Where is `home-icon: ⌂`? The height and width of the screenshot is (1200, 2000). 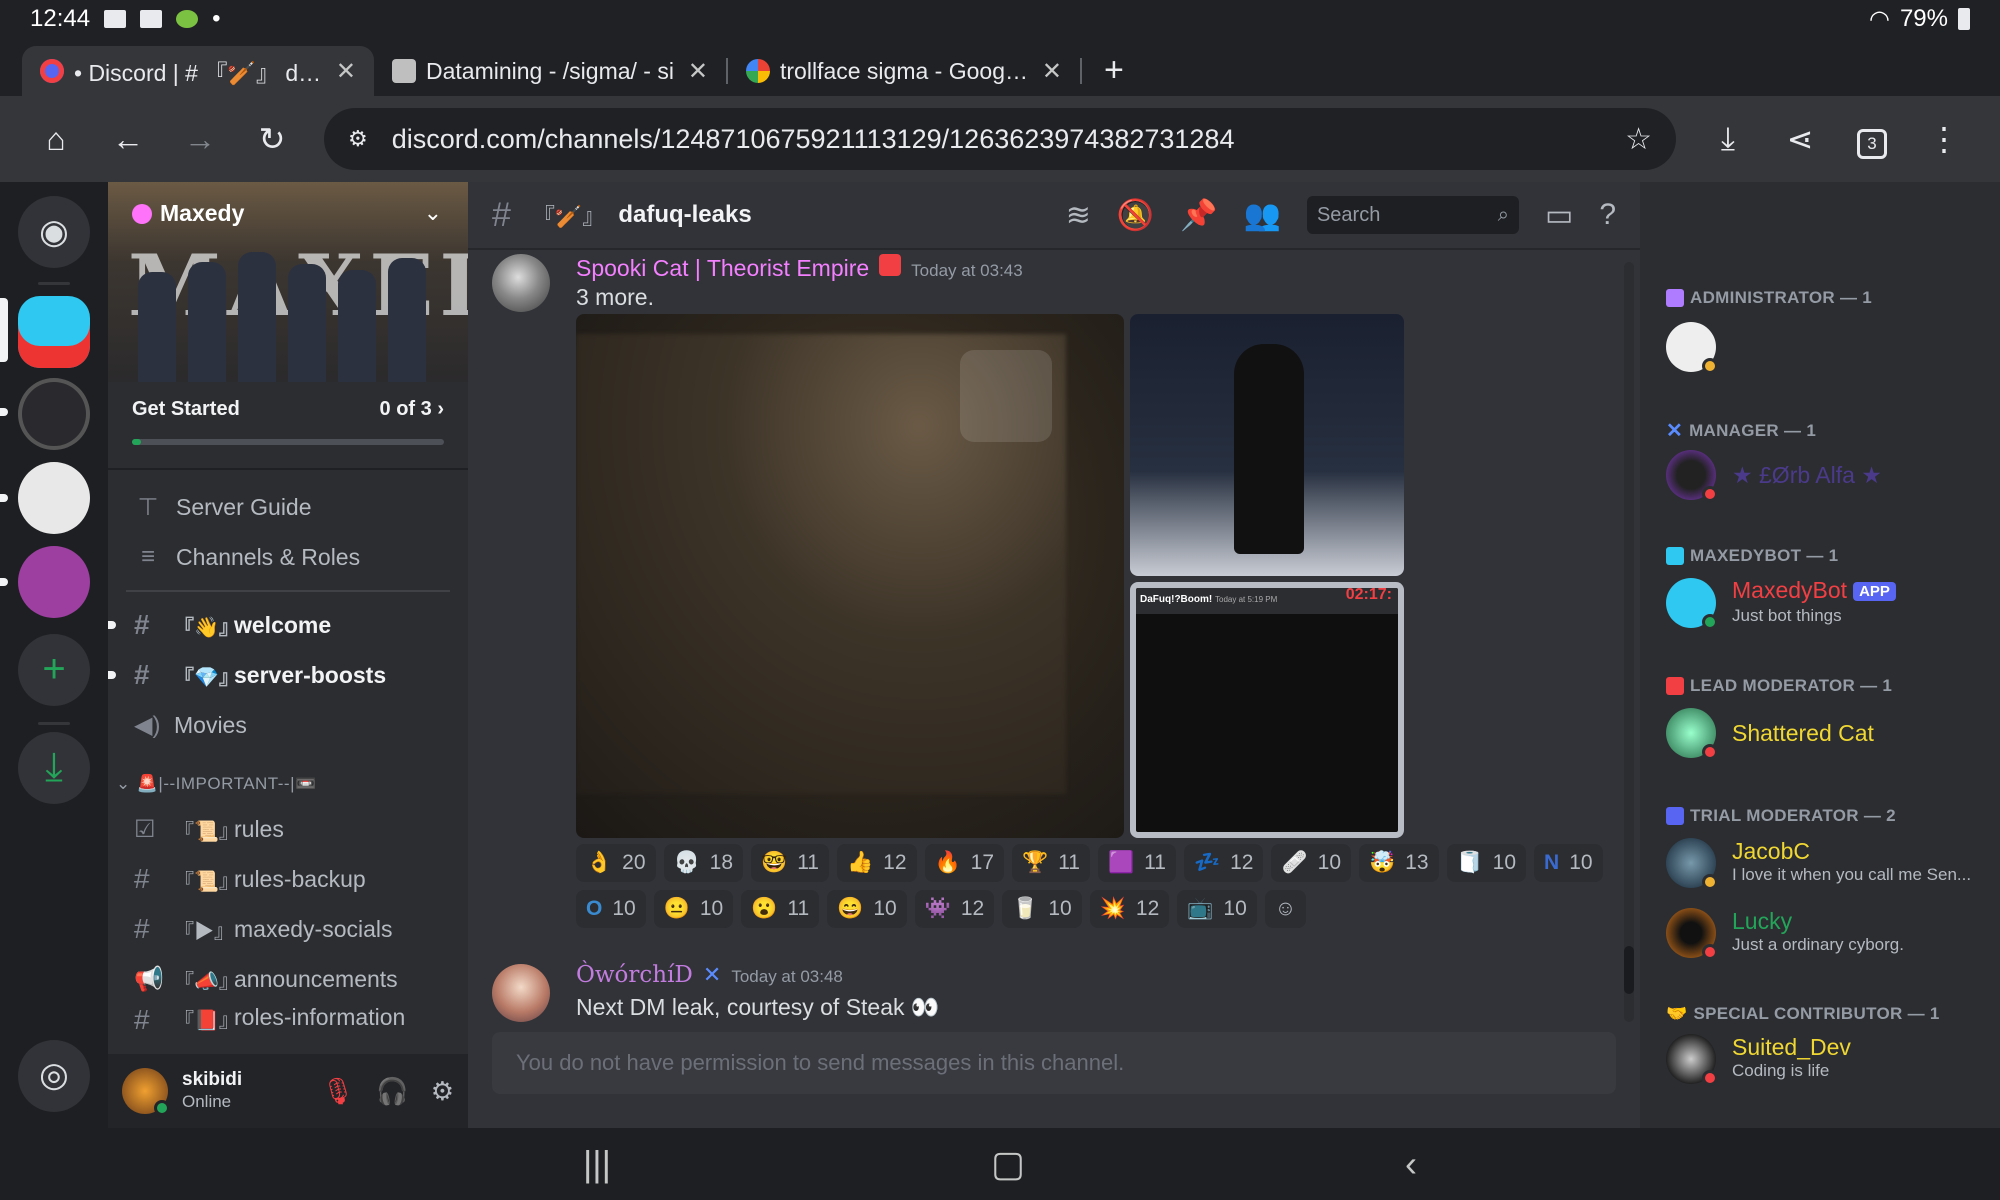
home-icon: ⌂ is located at coordinates (56, 139).